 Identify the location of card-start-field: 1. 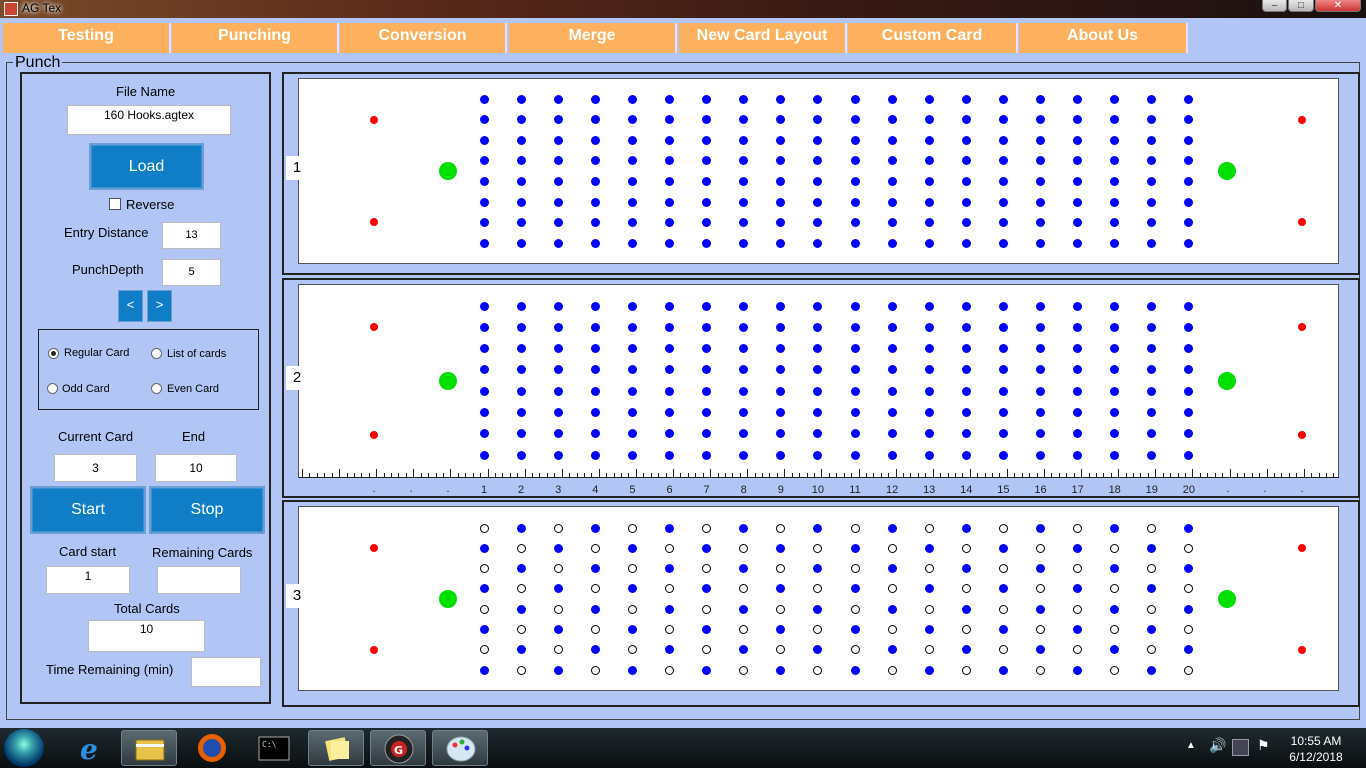
(88, 580).